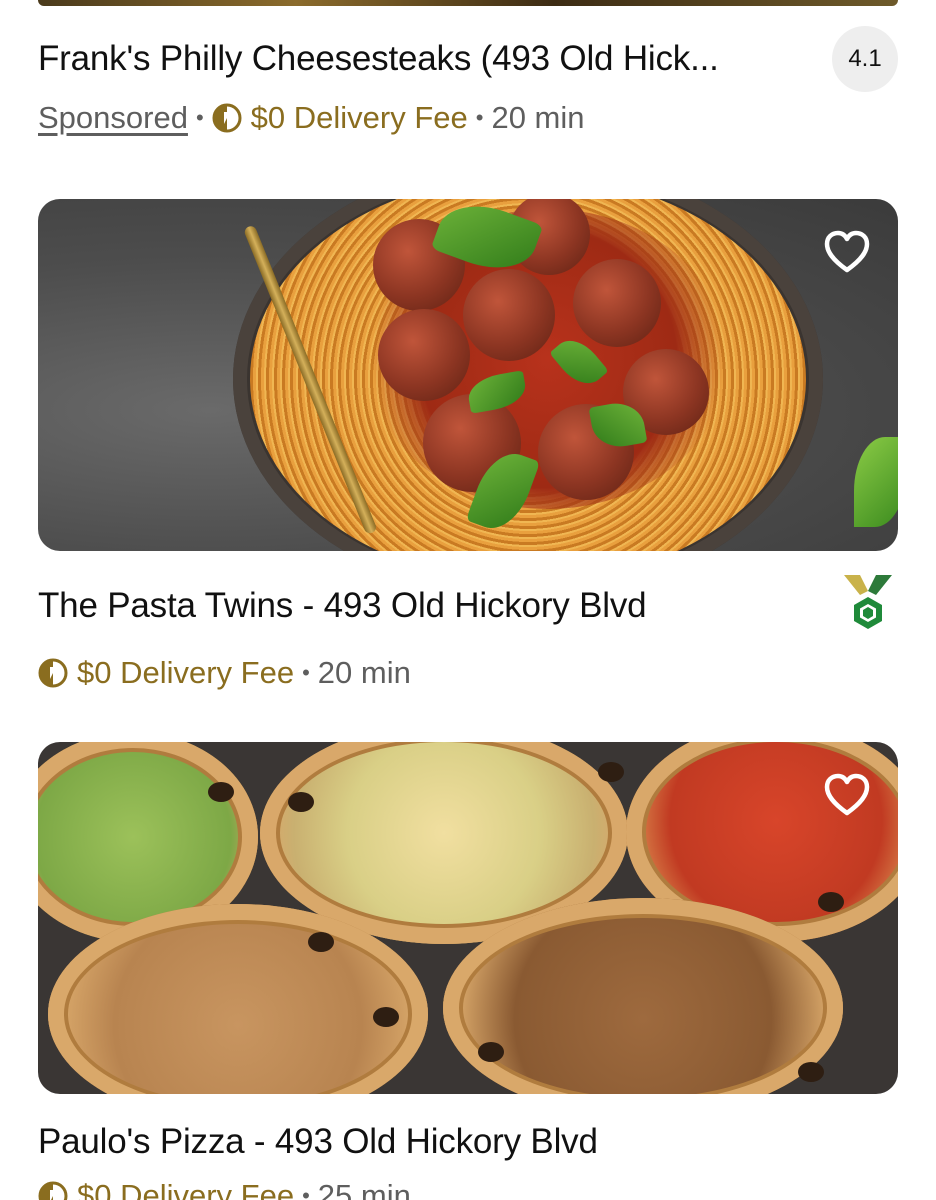 The height and width of the screenshot is (1200, 936). Describe the element at coordinates (865, 59) in the screenshot. I see `rating-badge: 4.1` at that location.